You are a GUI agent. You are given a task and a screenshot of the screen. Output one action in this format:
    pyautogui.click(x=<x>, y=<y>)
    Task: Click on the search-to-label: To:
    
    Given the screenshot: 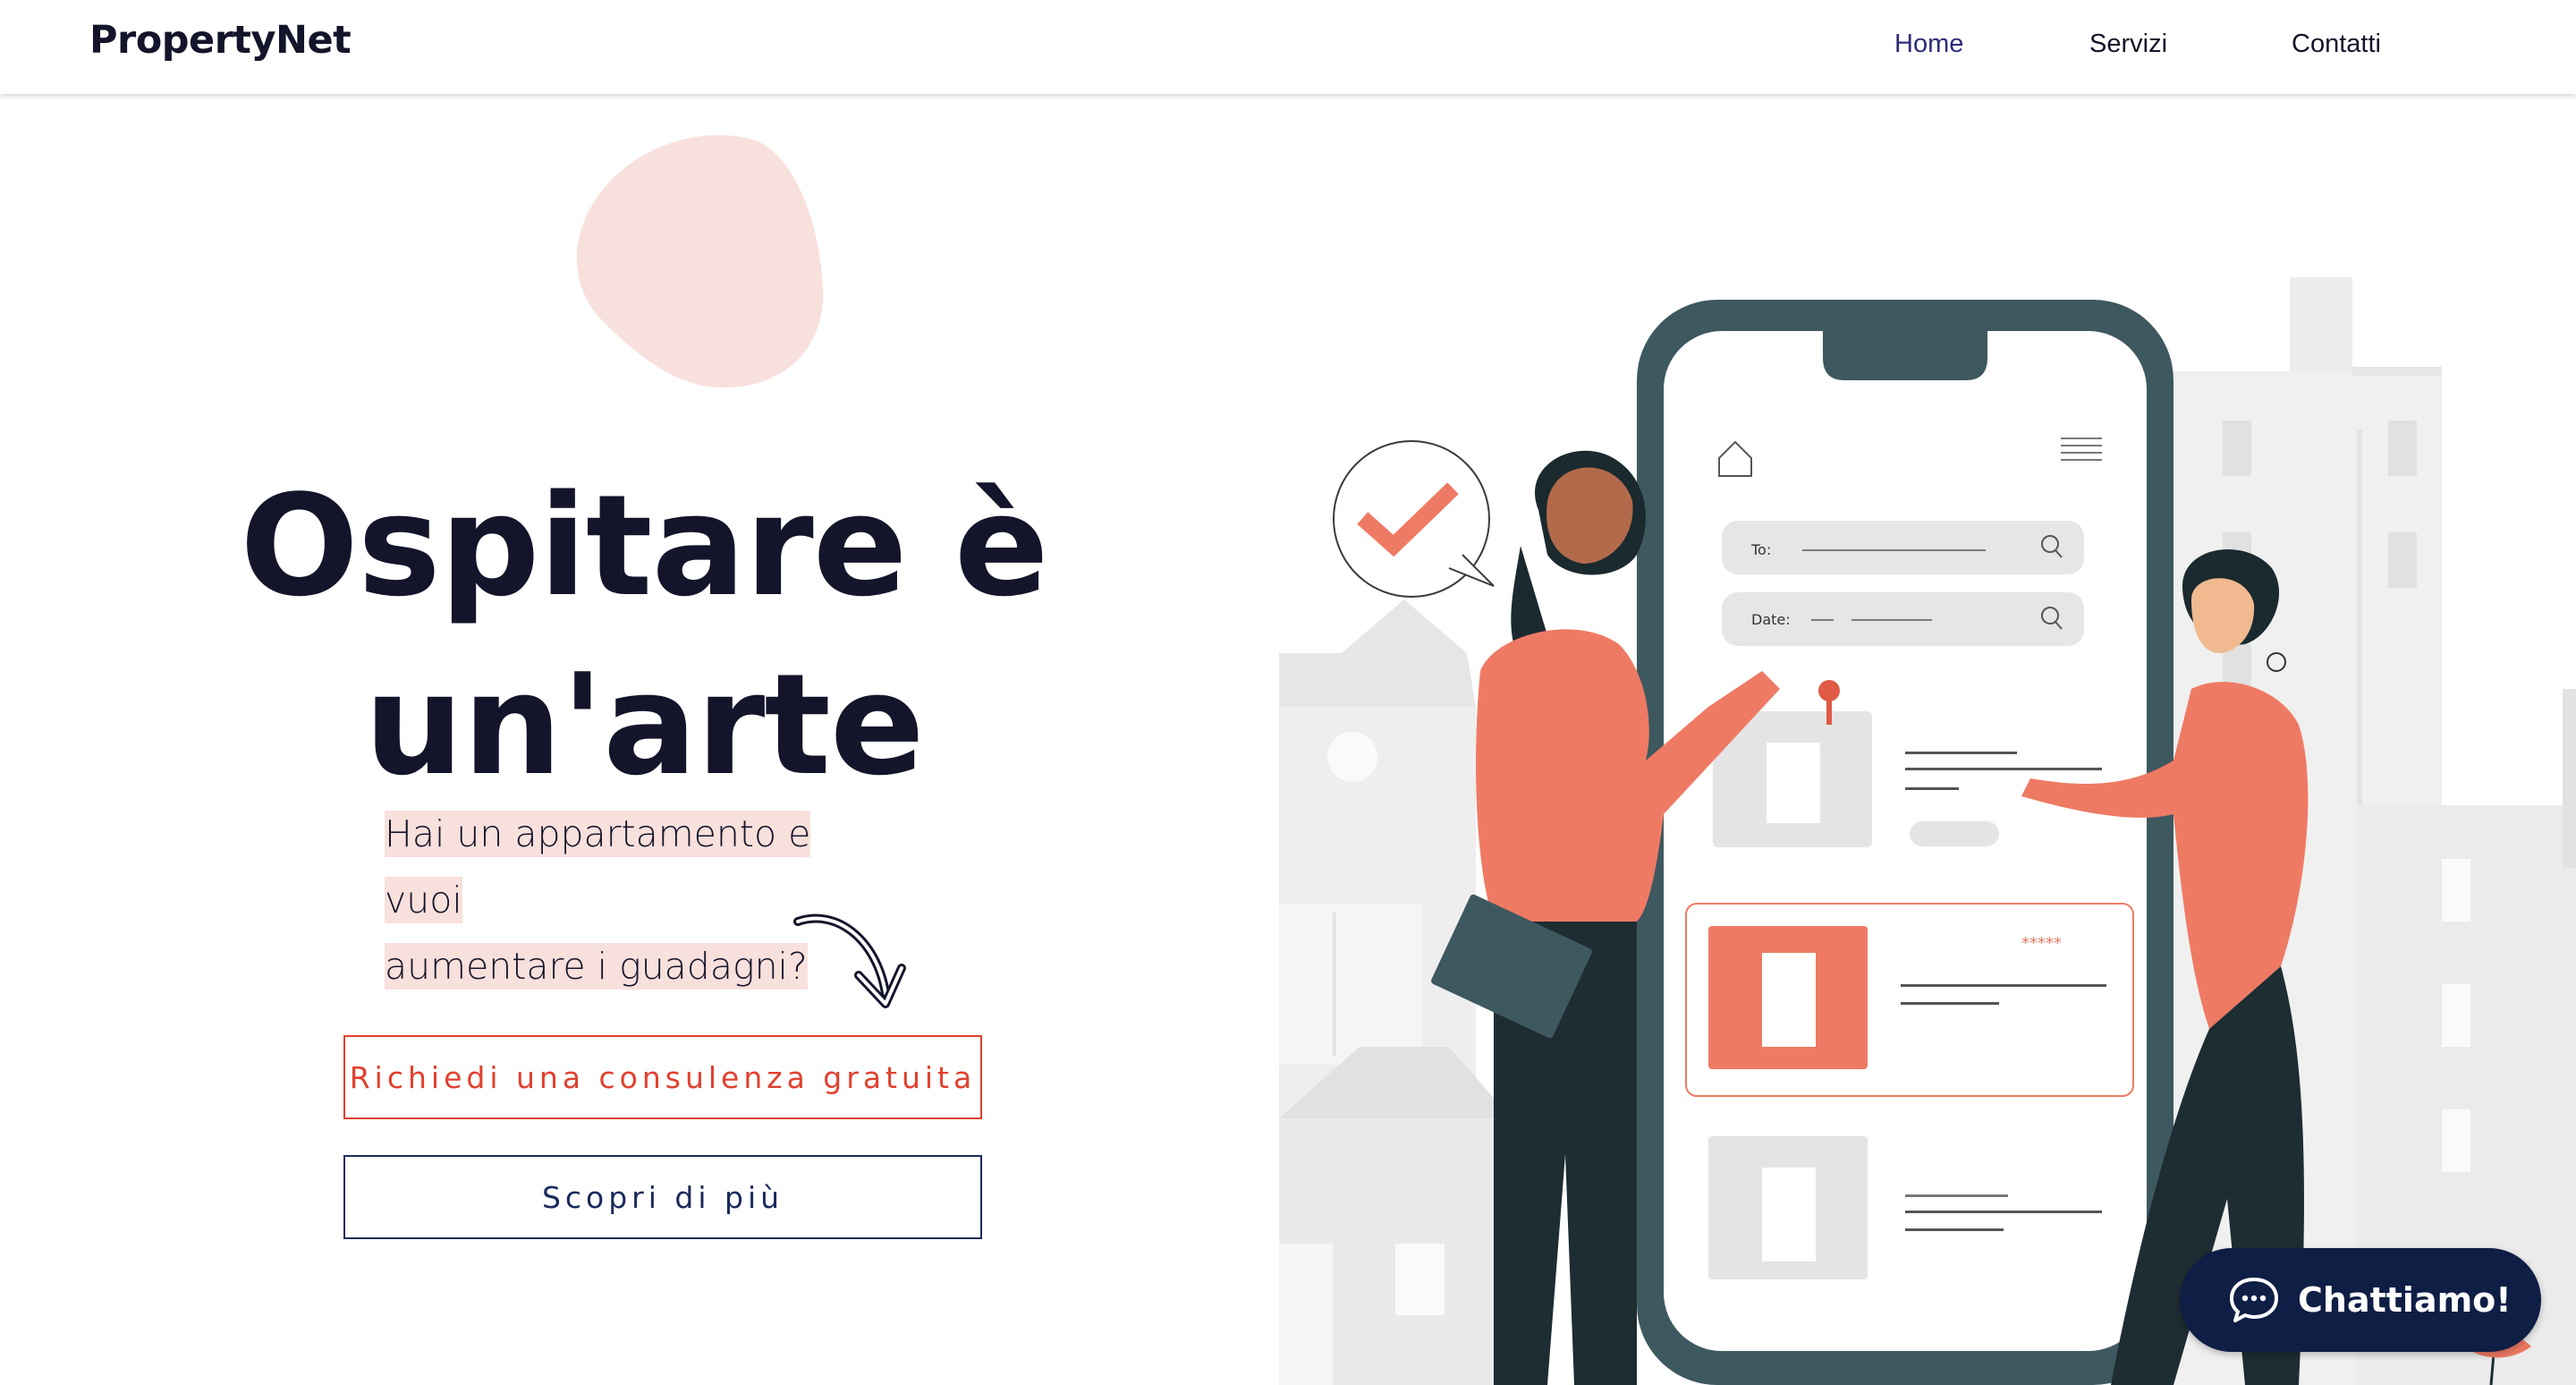 What is the action you would take?
    pyautogui.click(x=1760, y=549)
    